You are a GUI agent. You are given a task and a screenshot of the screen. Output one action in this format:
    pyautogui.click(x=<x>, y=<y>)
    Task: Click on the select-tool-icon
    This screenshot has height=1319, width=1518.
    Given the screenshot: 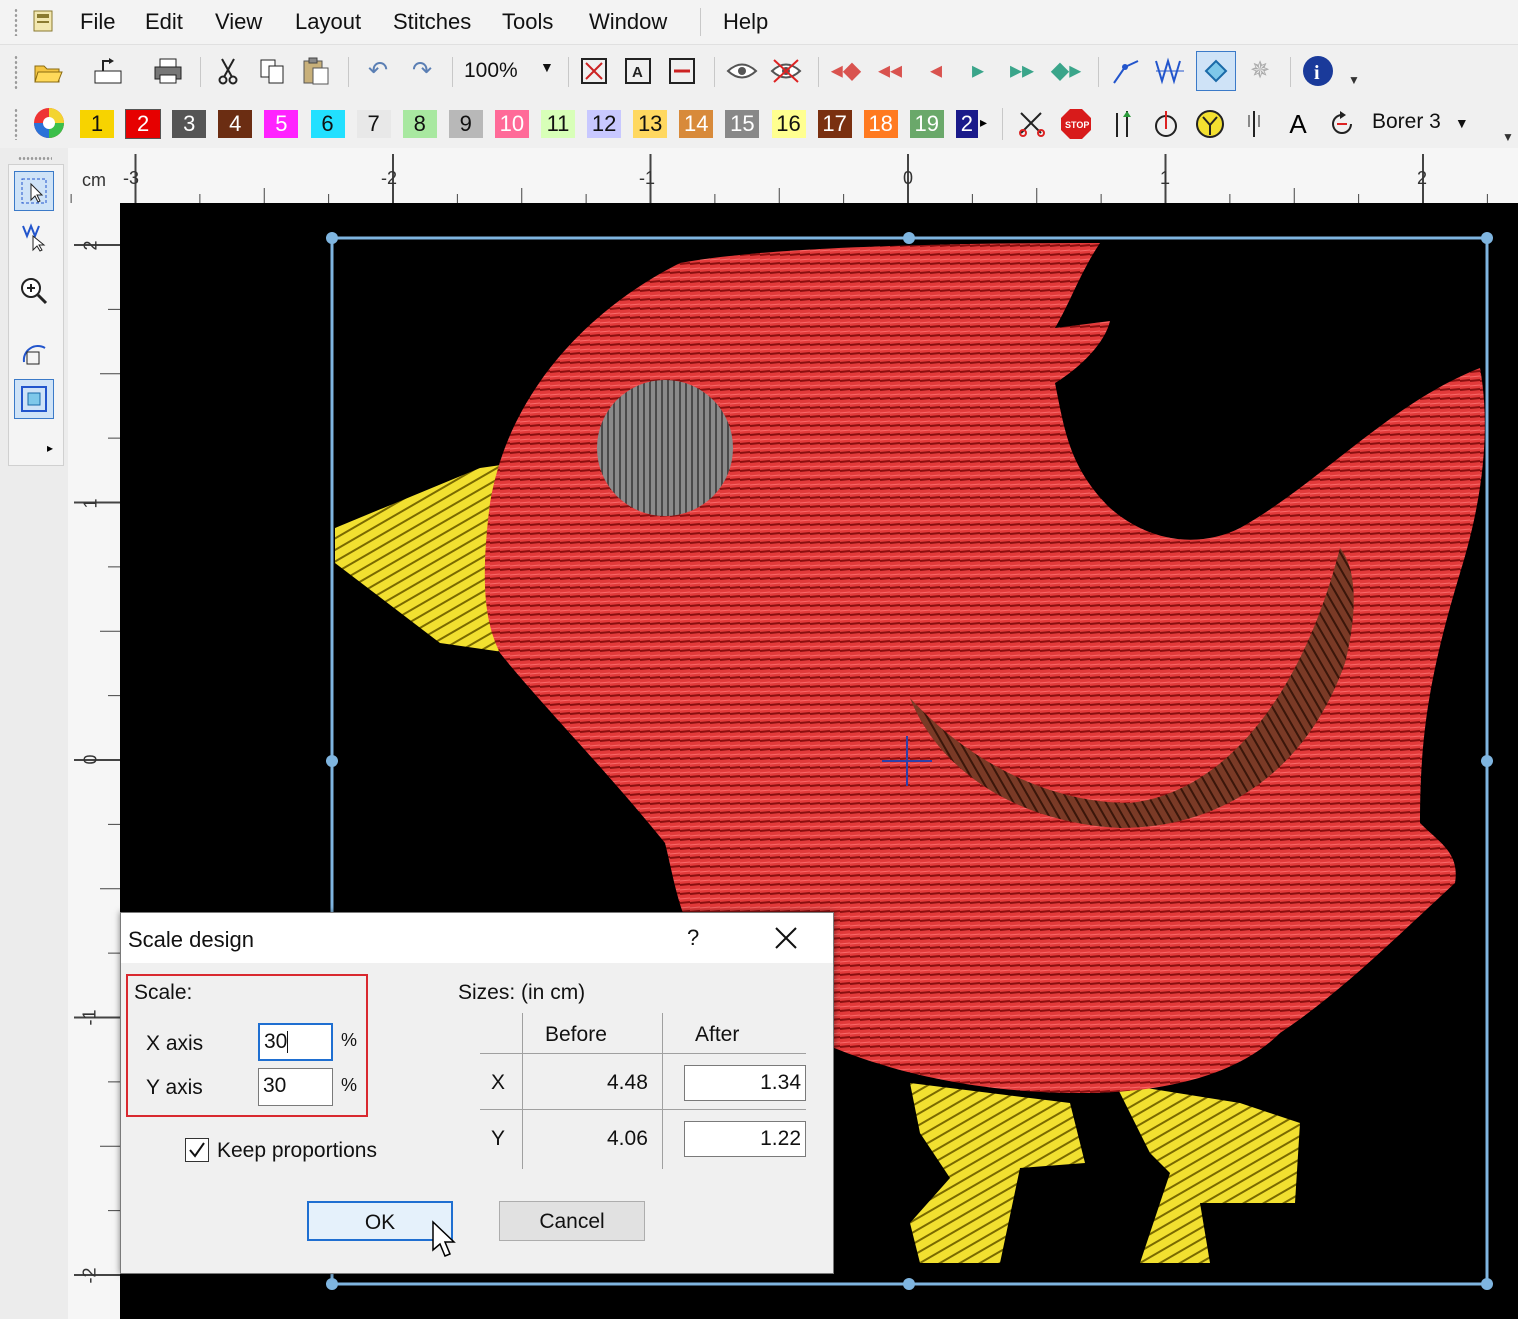 What is the action you would take?
    pyautogui.click(x=1216, y=71)
    